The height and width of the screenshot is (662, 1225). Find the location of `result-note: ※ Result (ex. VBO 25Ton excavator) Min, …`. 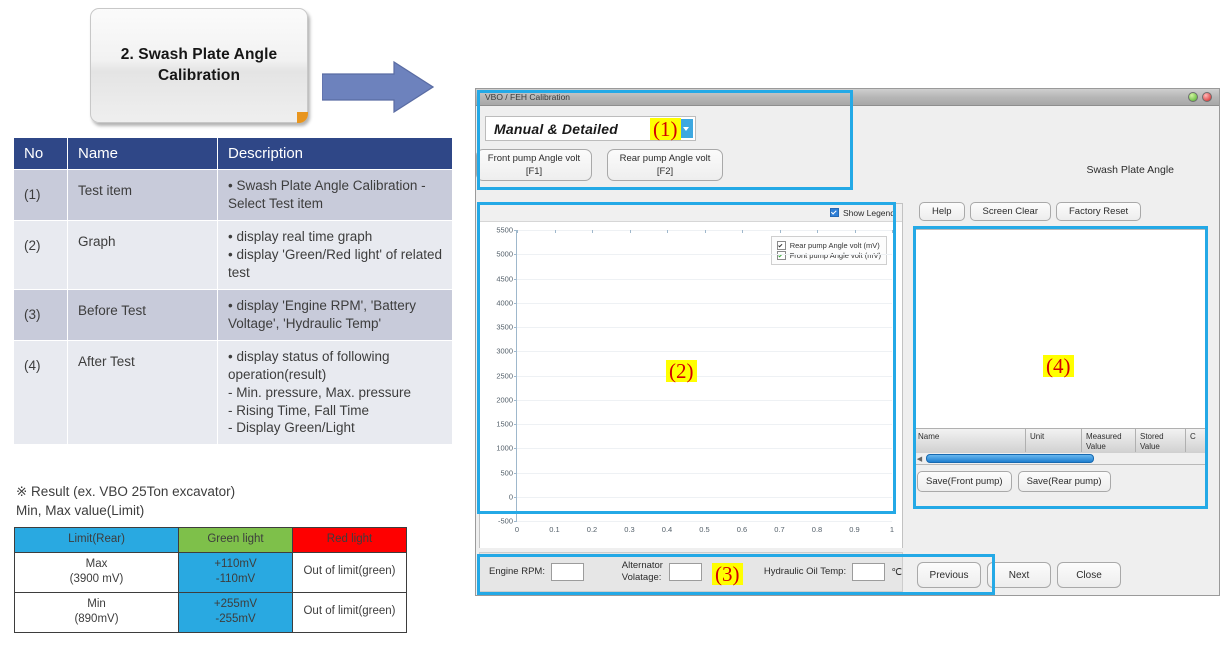

result-note: ※ Result (ex. VBO 25Ton excavator) Min, … is located at coordinates (231, 501).